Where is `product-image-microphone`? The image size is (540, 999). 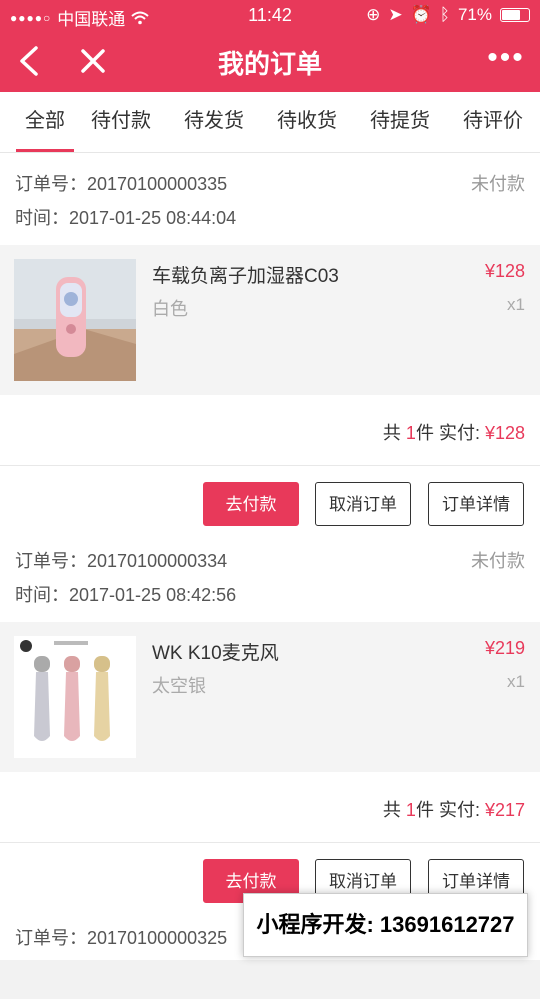
product-image-microphone is located at coordinates (75, 697).